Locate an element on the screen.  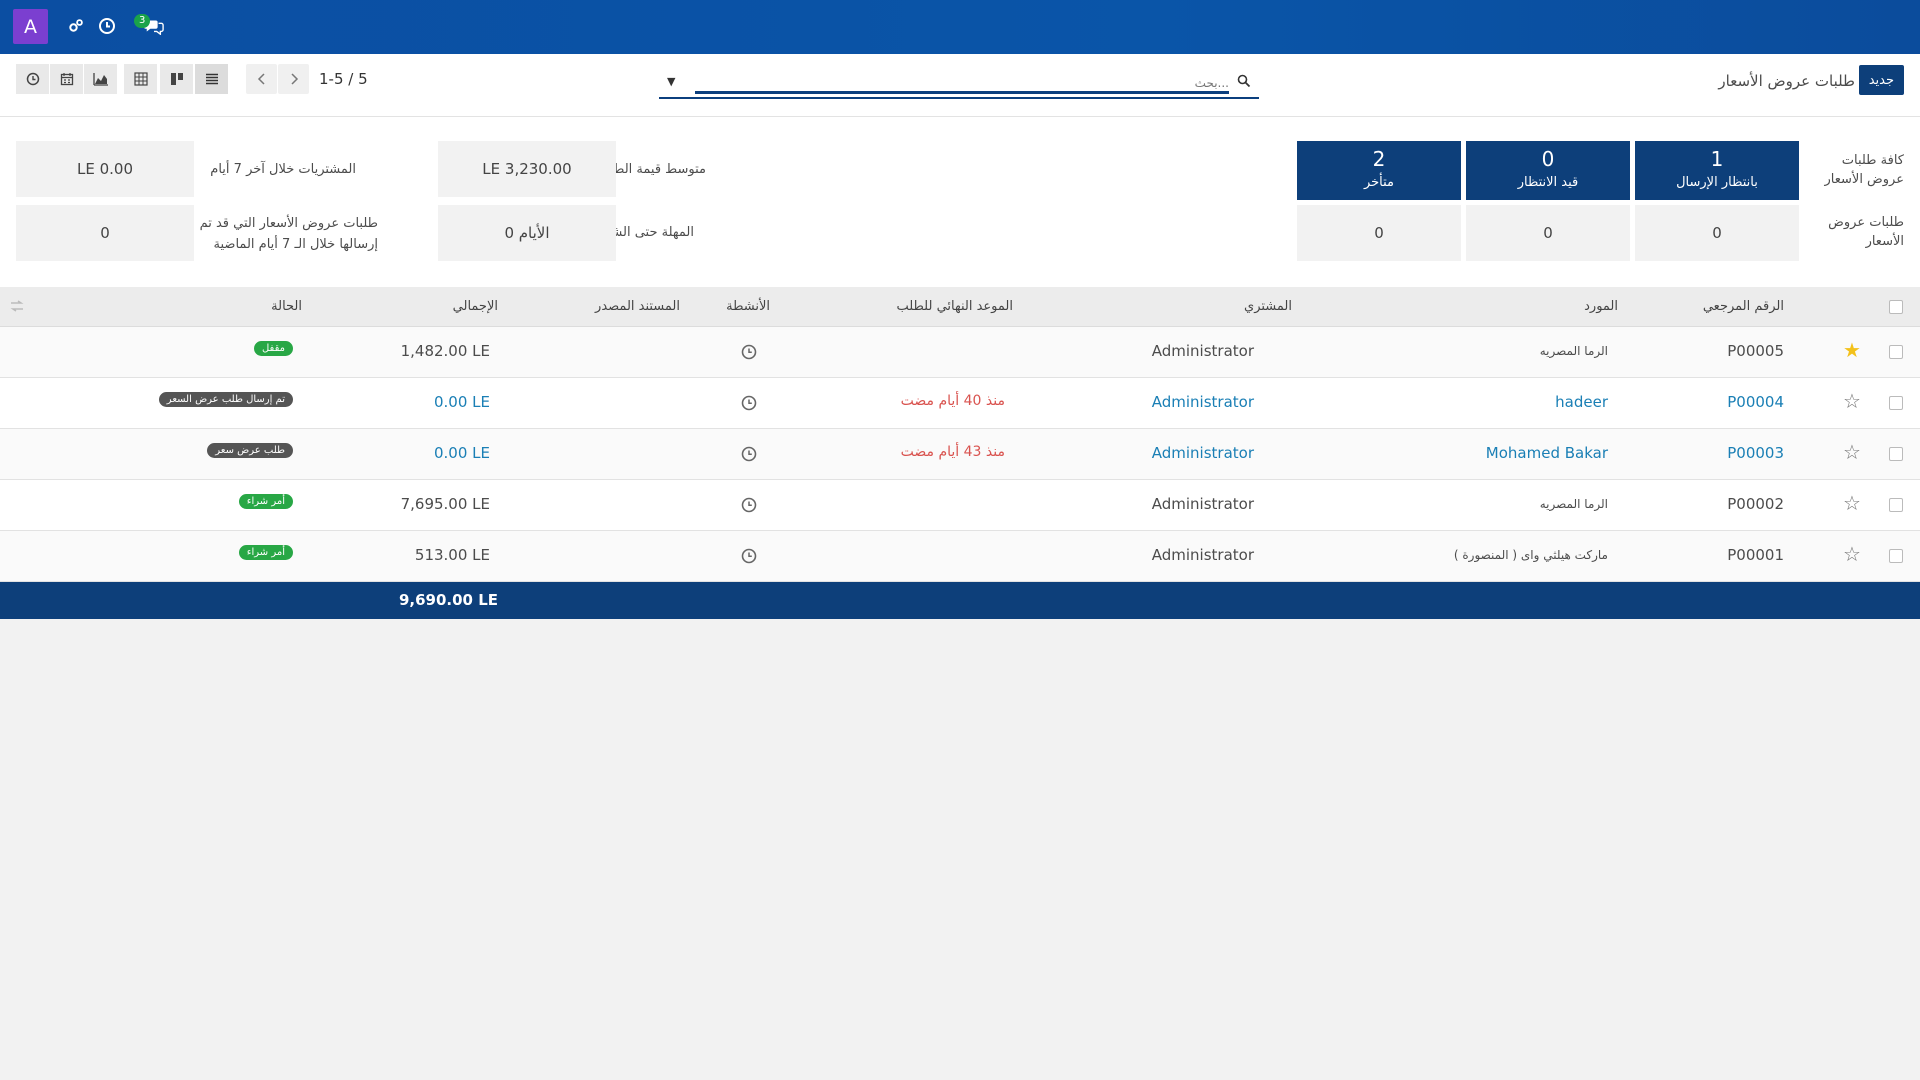
col-deadline: الموعد النهائي للطلب is located at coordinates (954, 306).